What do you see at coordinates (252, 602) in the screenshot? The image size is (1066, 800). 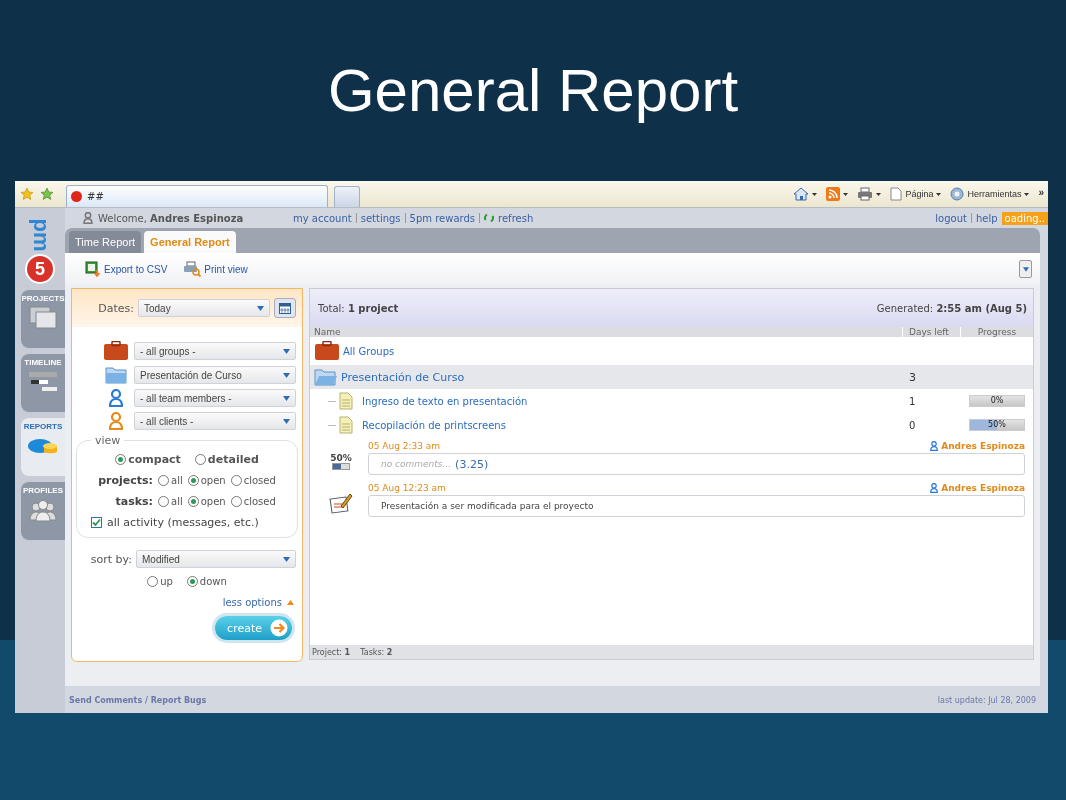 I see `less-options-link: less options` at bounding box center [252, 602].